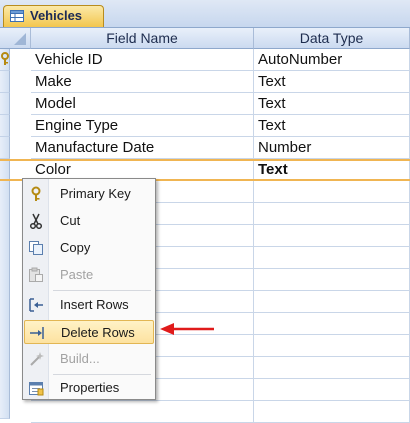 This screenshot has height=423, width=410. Describe the element at coordinates (37, 333) in the screenshot. I see `delete-rows-icon` at that location.